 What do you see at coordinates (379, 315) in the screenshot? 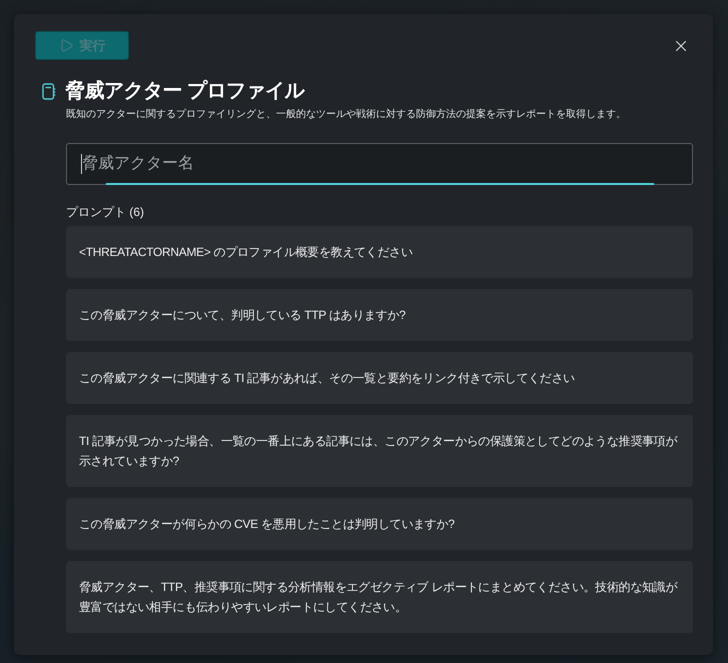
I see `prompt-card: この脅威アクターについて、判明している TTP はありますか?` at bounding box center [379, 315].